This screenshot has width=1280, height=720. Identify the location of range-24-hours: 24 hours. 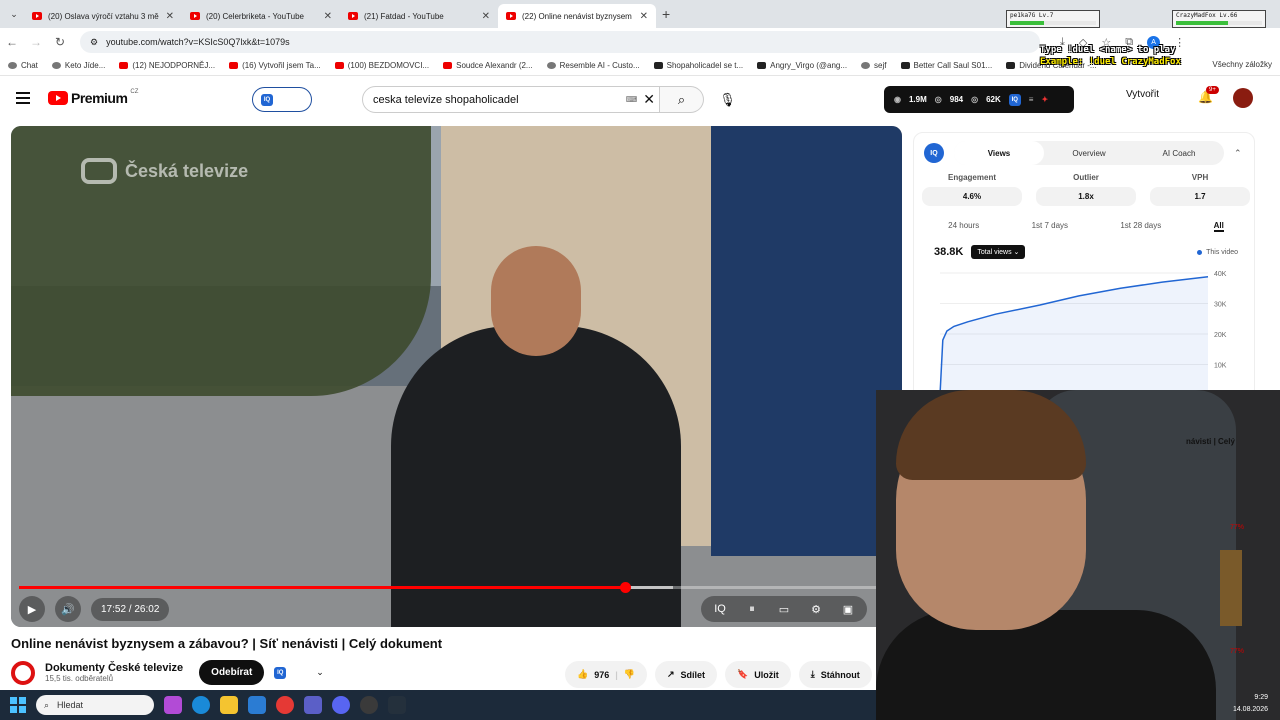
(963, 226).